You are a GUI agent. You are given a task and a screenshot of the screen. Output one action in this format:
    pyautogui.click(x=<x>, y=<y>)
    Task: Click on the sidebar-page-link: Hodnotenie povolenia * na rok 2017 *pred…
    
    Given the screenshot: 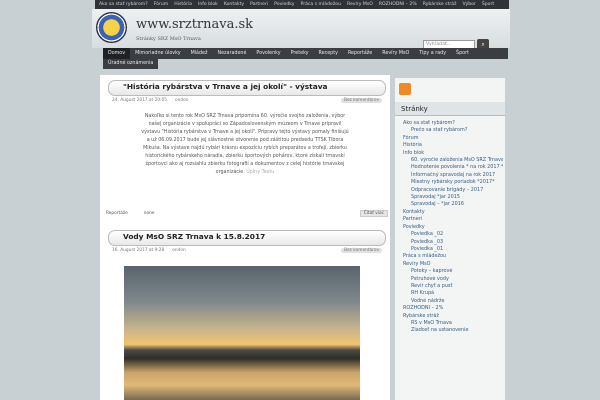 What is the action you would take?
    pyautogui.click(x=453, y=167)
    